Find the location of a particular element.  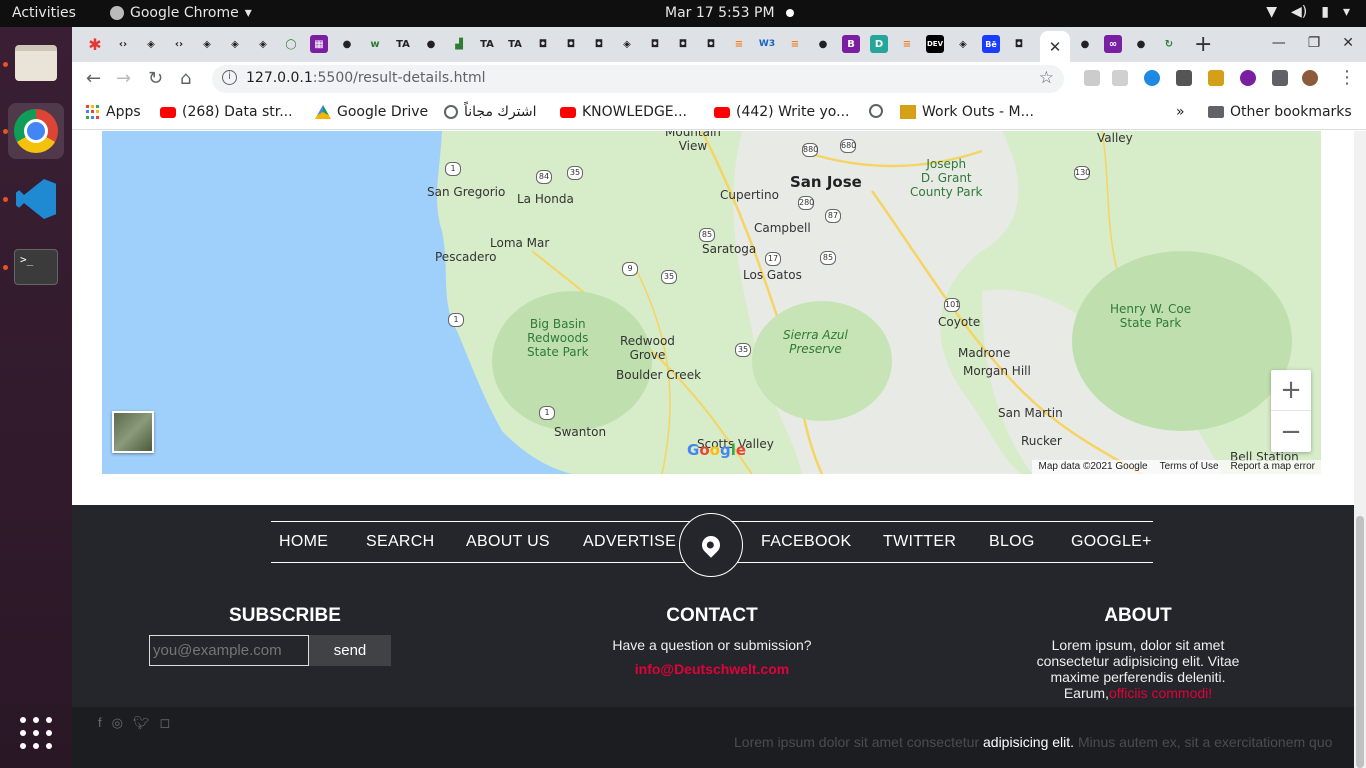

satellite-toggle-button is located at coordinates (133, 432).